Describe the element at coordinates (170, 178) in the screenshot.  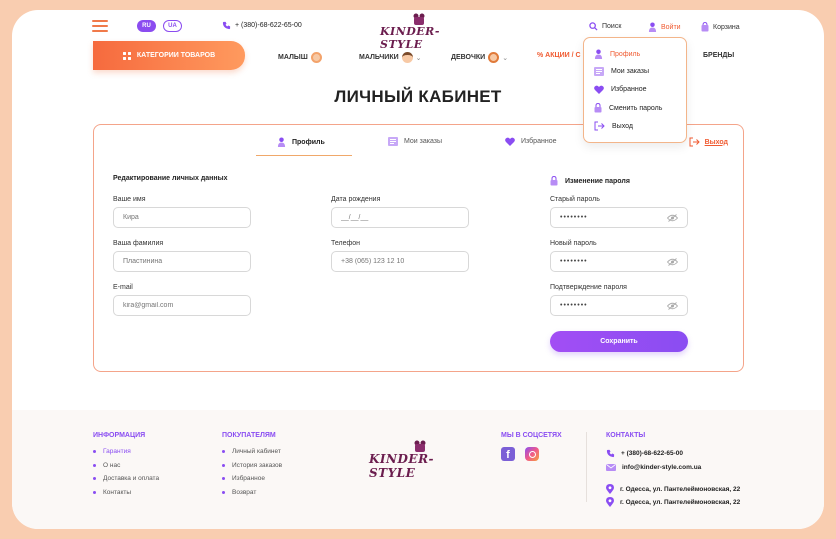
I see `profile-section-title: Редактирование личных данных` at that location.